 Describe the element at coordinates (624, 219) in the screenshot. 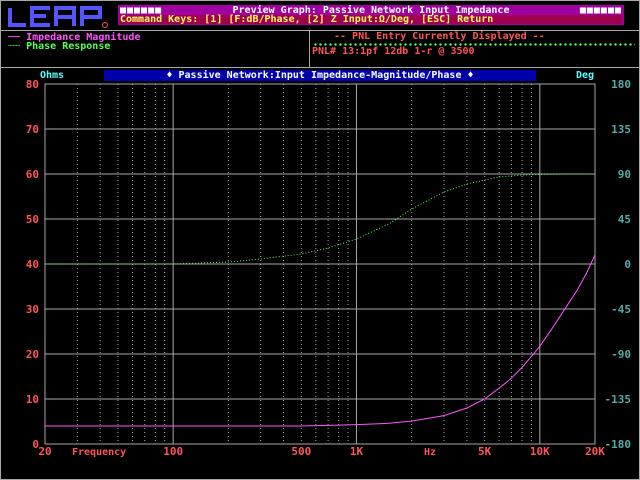

I see `right-tick-label: 45` at that location.